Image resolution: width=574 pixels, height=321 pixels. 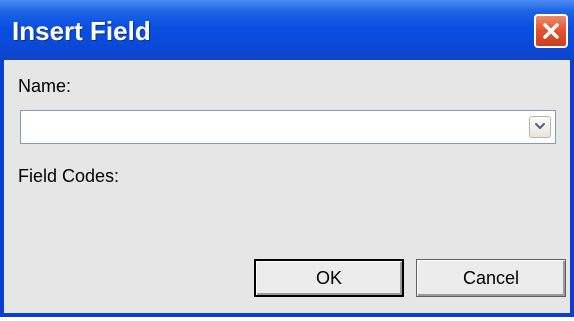 I want to click on close-button, so click(x=551, y=31).